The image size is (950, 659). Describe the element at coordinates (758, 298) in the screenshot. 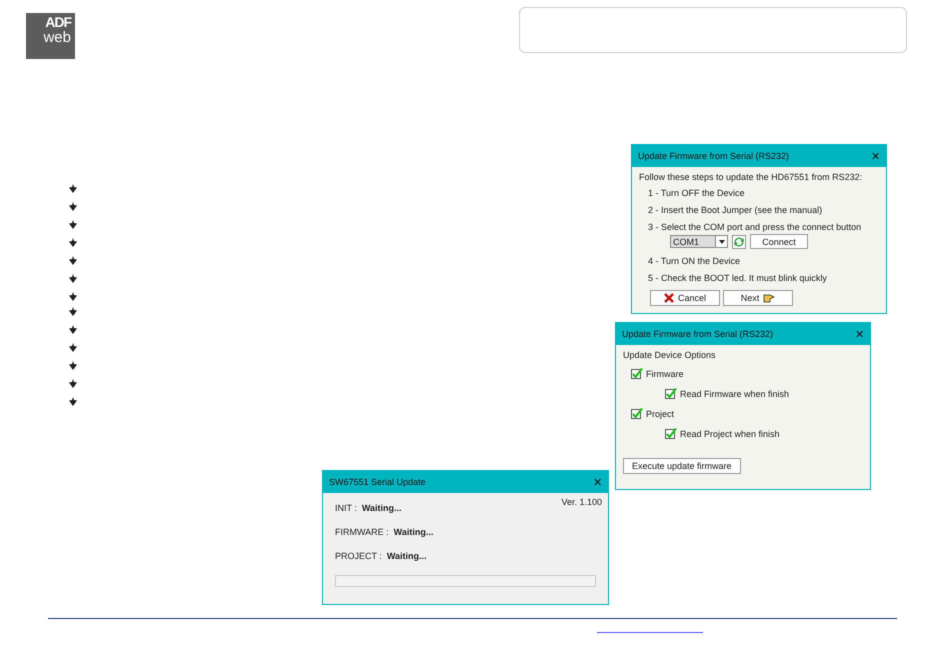

I see `dialog-button: Next` at that location.